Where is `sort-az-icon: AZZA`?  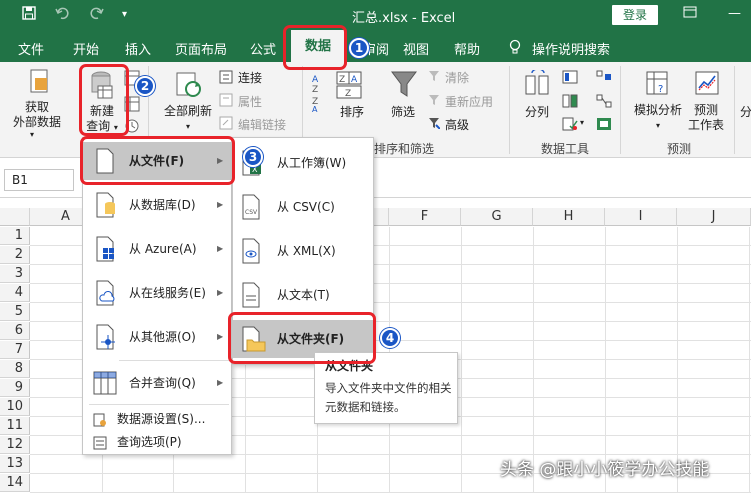 sort-az-icon: AZZA is located at coordinates (319, 93).